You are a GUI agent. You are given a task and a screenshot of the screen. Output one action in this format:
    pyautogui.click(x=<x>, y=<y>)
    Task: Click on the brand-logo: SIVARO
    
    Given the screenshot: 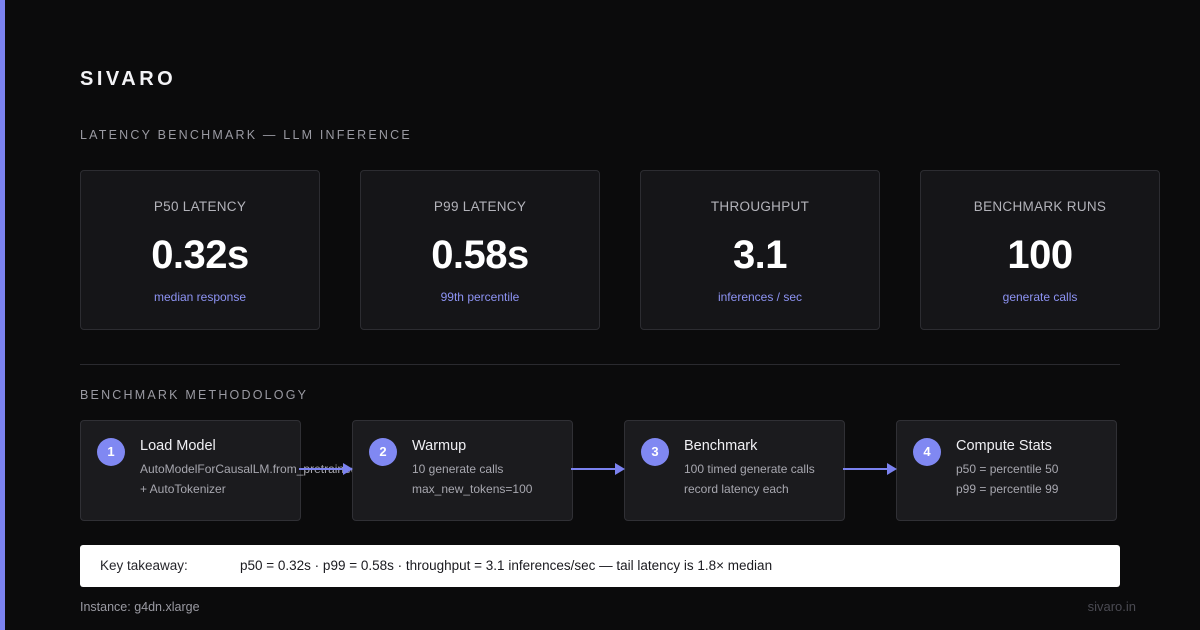 What is the action you would take?
    pyautogui.click(x=128, y=79)
    